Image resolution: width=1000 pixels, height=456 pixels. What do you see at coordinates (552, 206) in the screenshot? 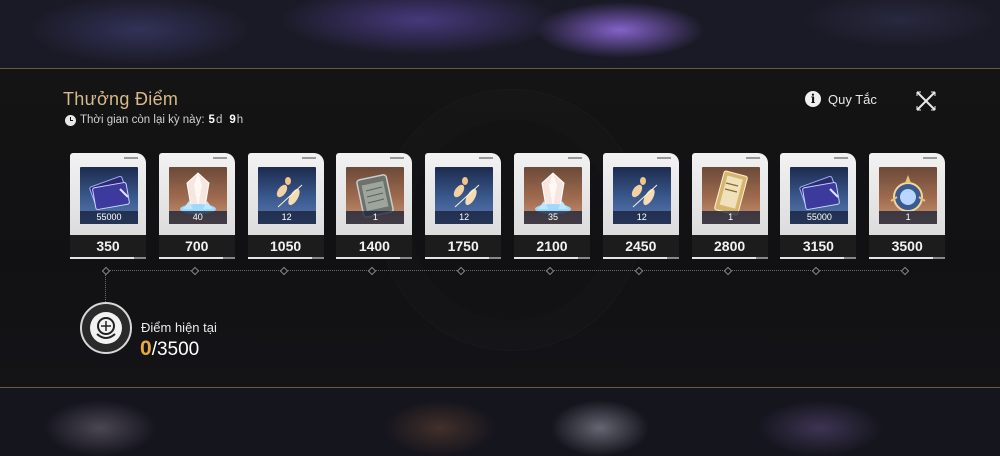
I see `reward-card: 35 2100` at bounding box center [552, 206].